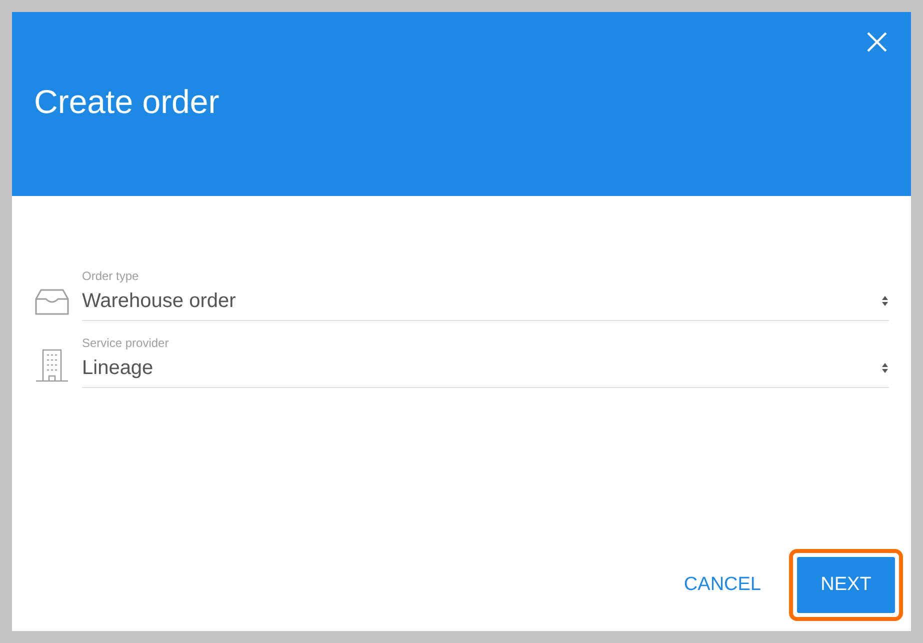  Describe the element at coordinates (485, 361) in the screenshot. I see `select-field: Service provider Lineage` at that location.